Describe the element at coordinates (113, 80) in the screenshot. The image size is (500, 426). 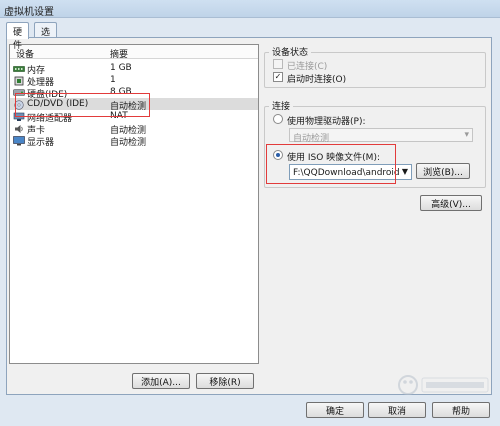
I see `device-summary: 1` at that location.